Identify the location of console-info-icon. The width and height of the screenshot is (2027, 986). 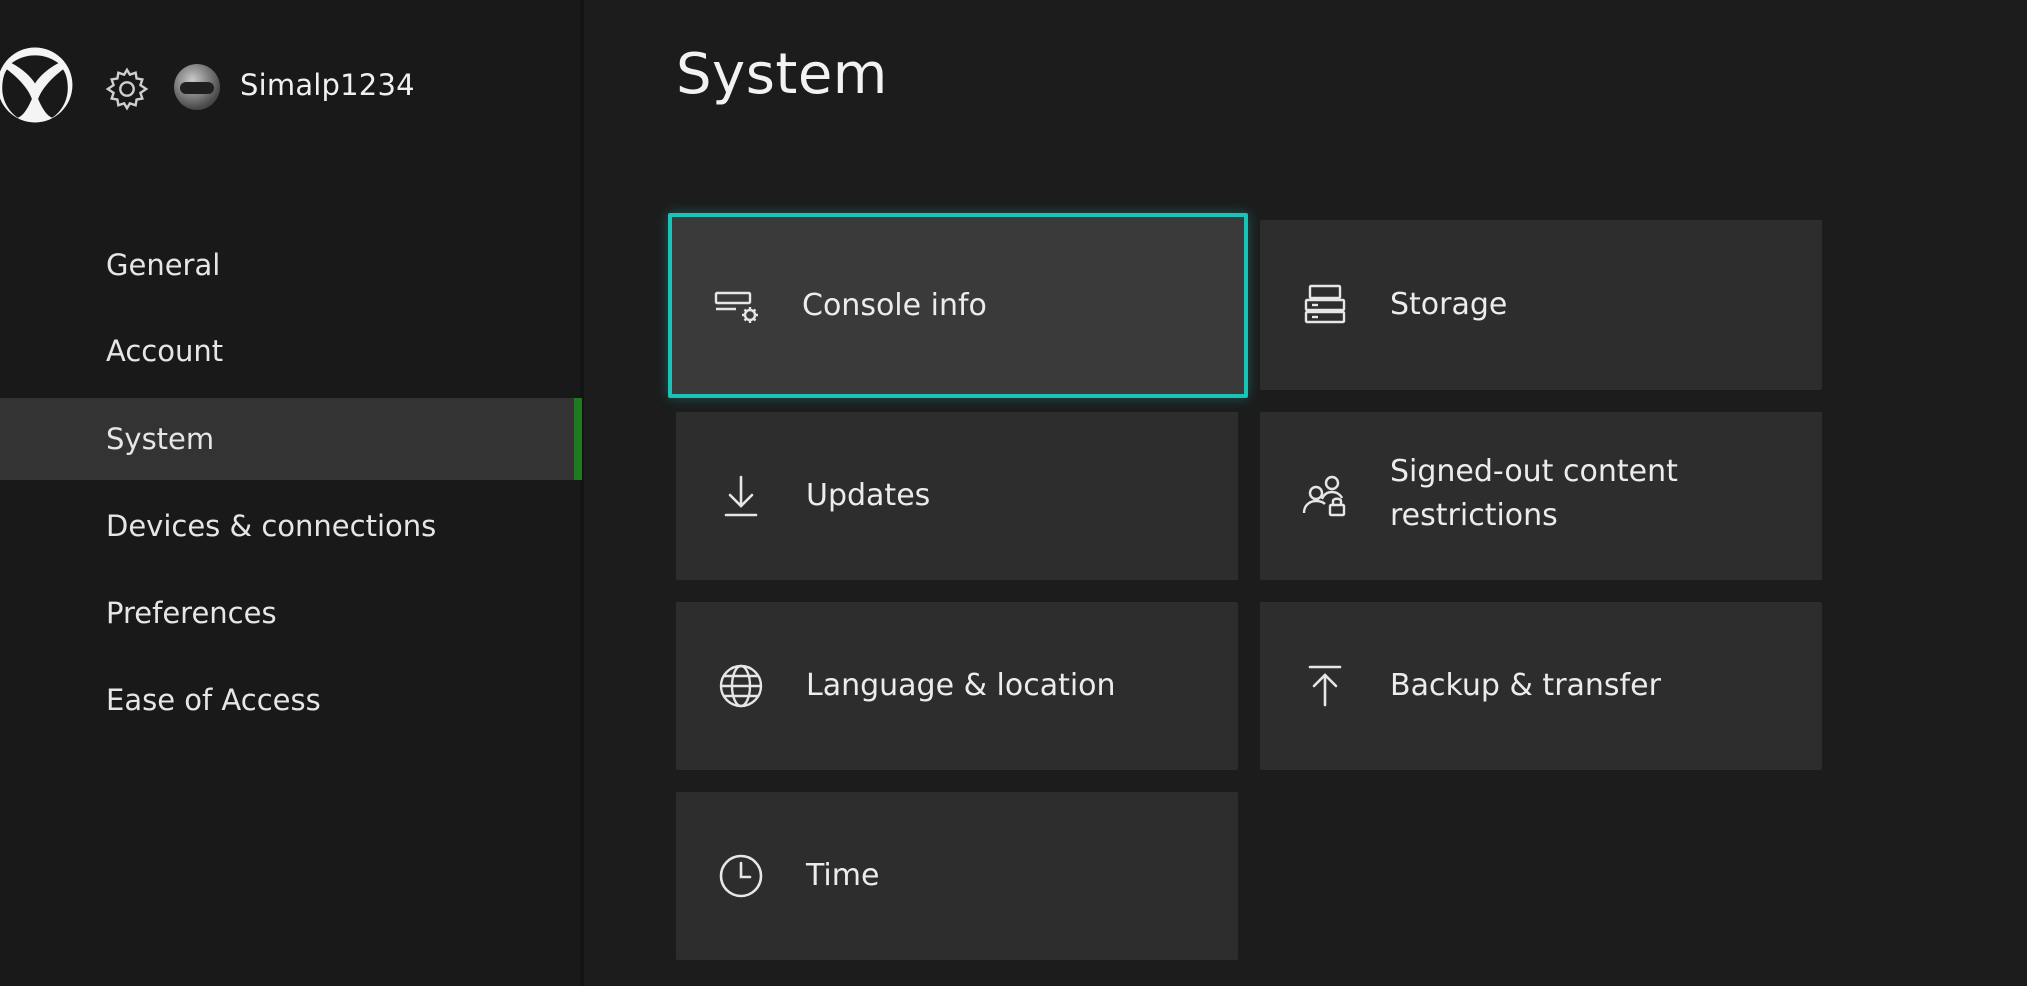
(736, 307).